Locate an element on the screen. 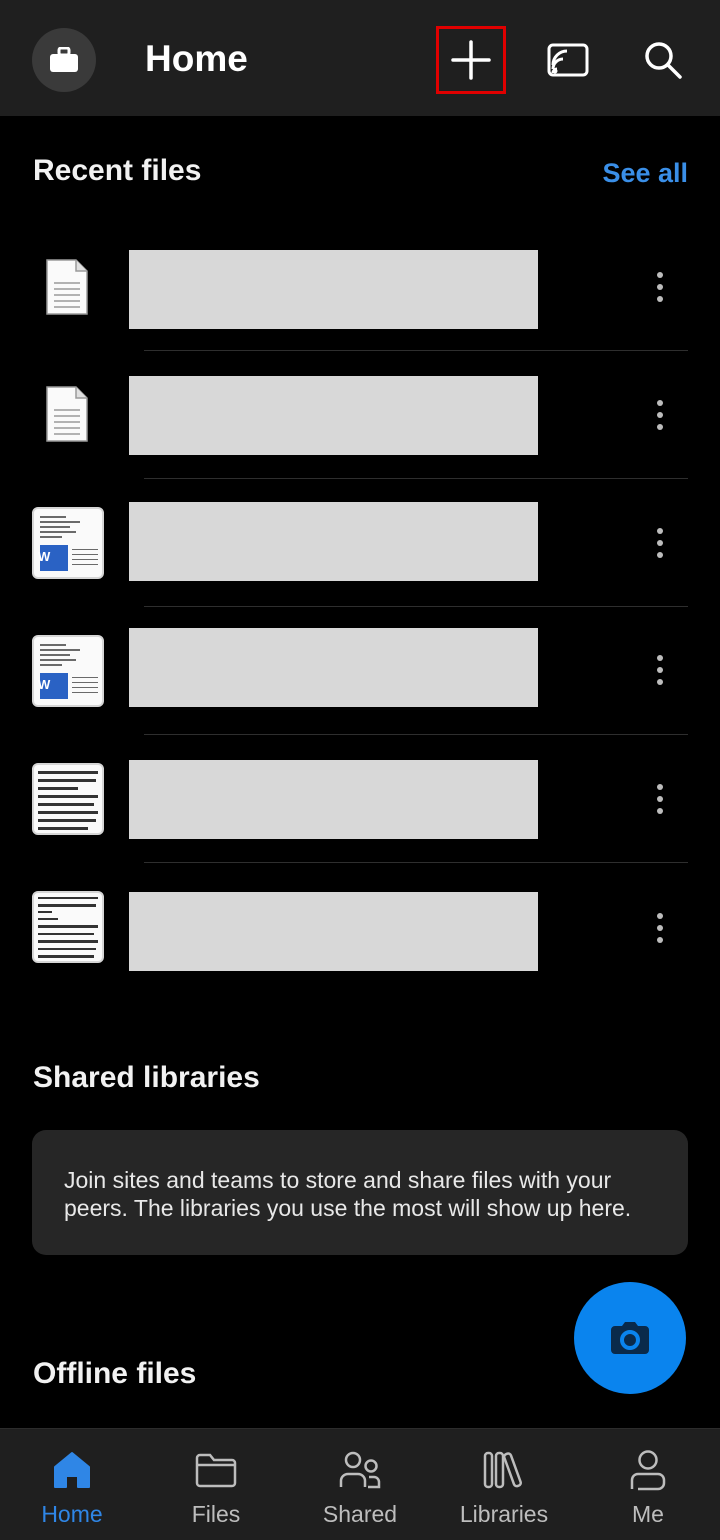  nav-me: Me is located at coordinates (648, 1484).